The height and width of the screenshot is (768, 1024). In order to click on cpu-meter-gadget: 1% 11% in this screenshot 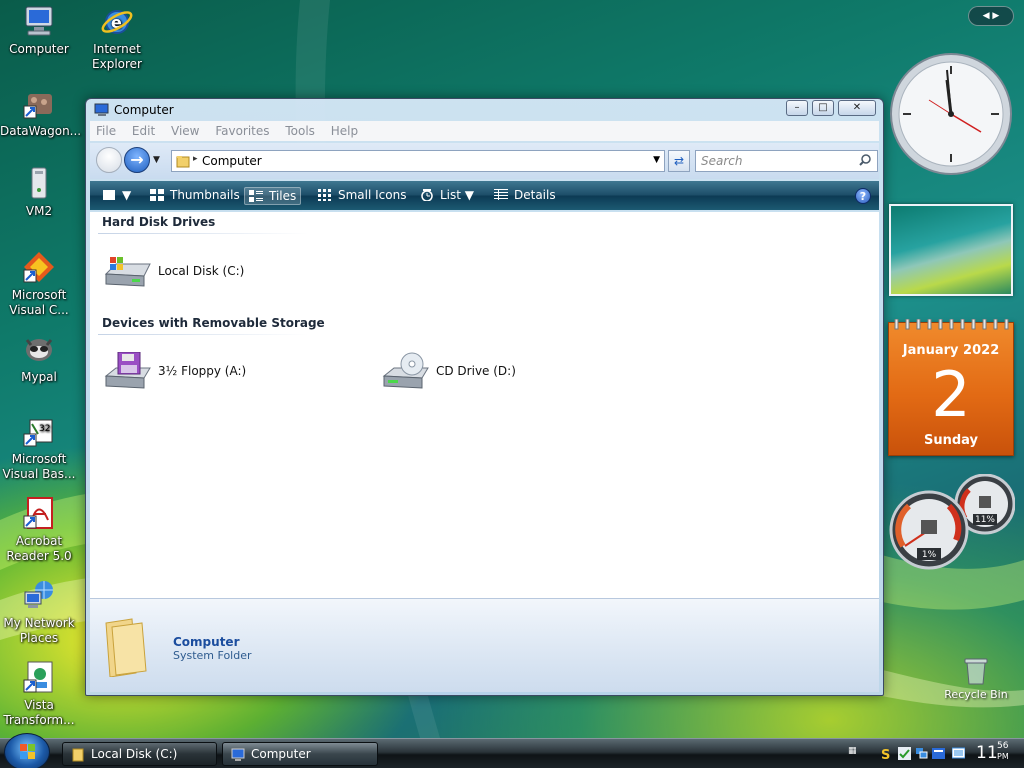, I will do `click(952, 521)`.